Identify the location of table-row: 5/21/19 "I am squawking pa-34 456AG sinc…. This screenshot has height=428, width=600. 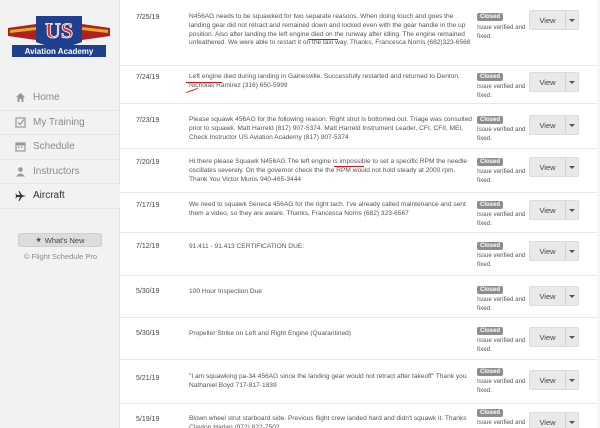
(360, 382).